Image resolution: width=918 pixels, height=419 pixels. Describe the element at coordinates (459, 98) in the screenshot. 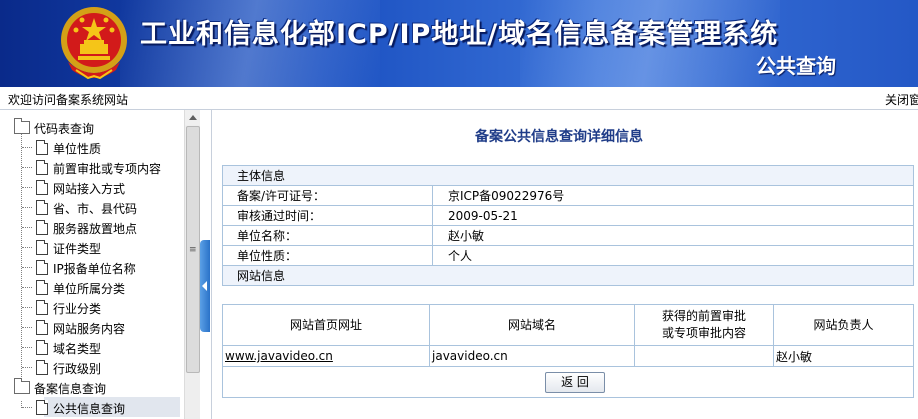

I see `top-bar: 欢迎访问备案系统网站 关闭窗` at that location.